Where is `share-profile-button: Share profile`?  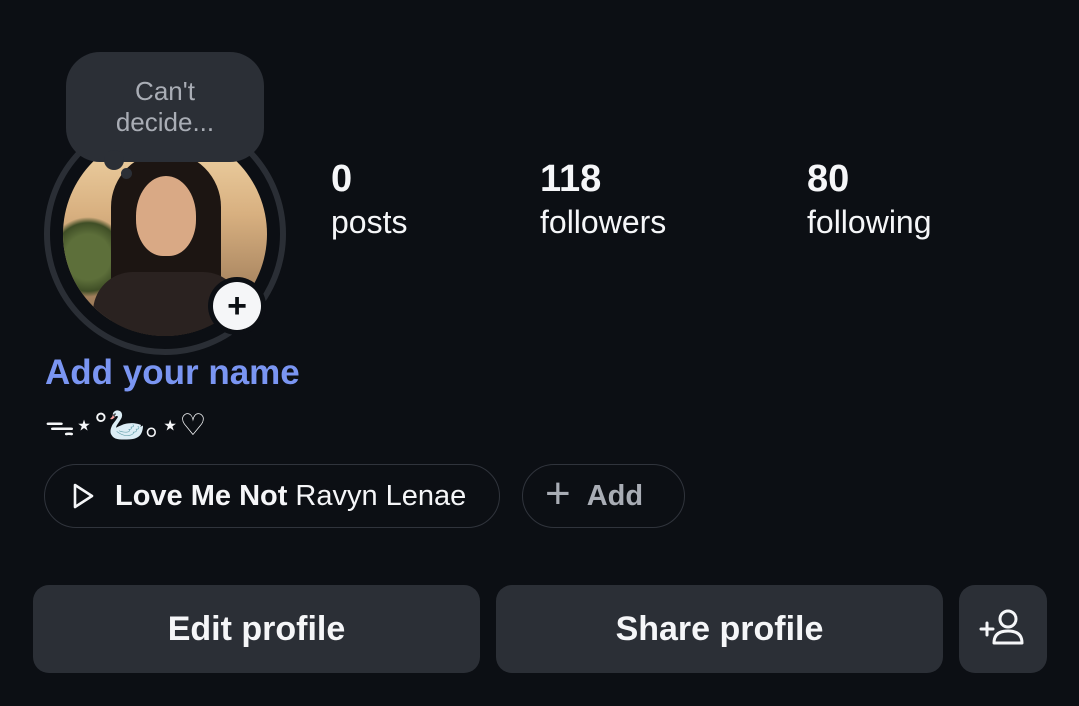 share-profile-button: Share profile is located at coordinates (719, 629).